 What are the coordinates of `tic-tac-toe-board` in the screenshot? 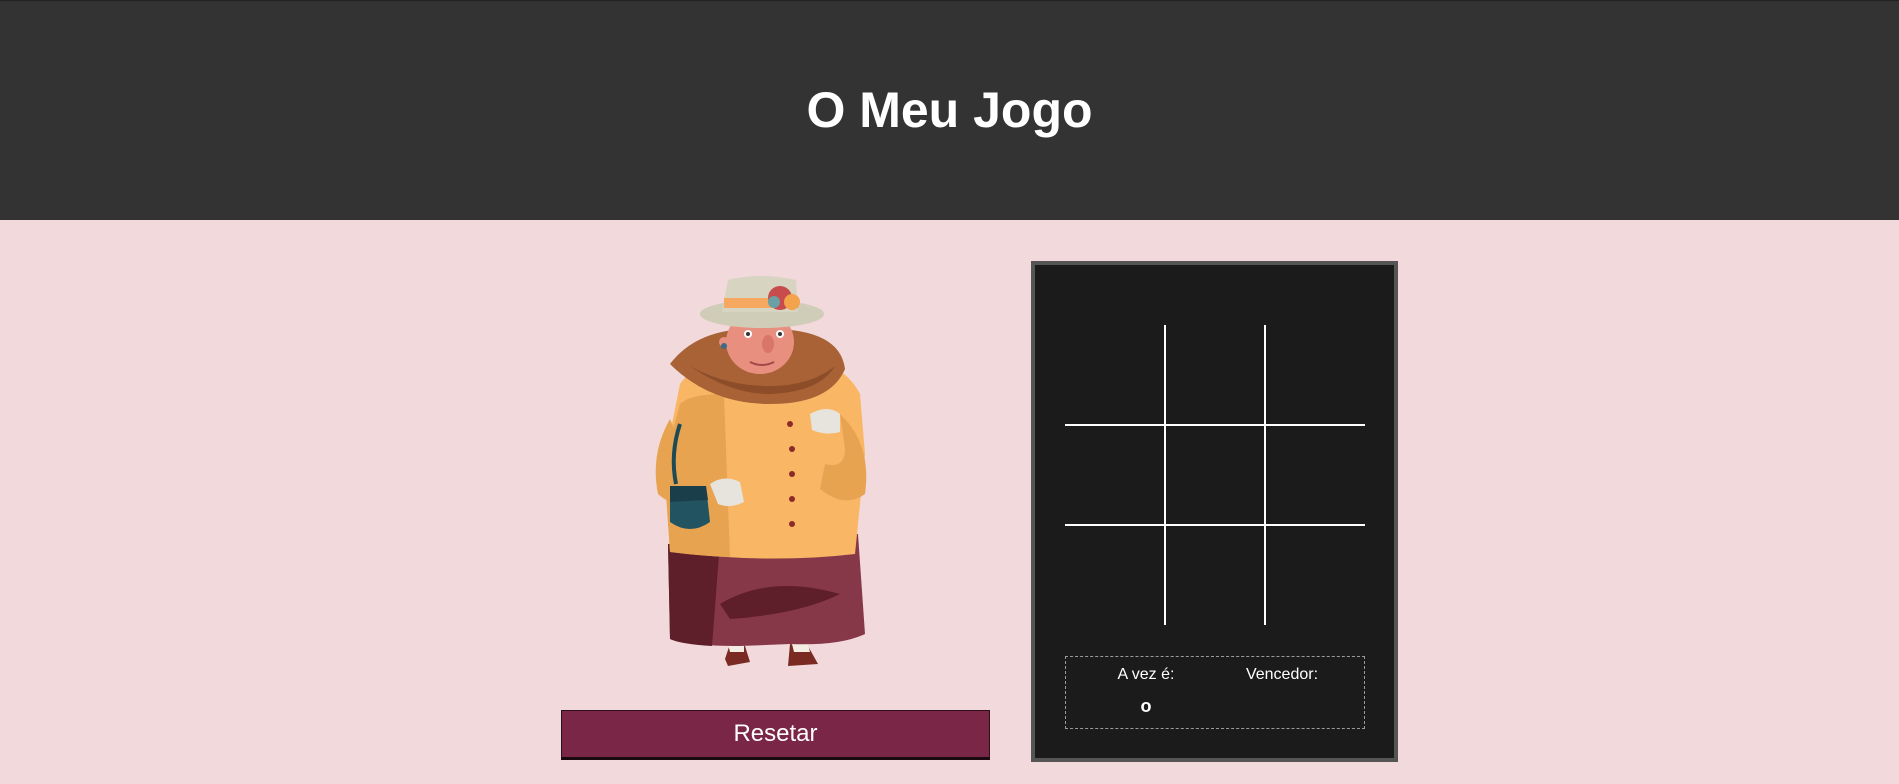 It's located at (1215, 475).